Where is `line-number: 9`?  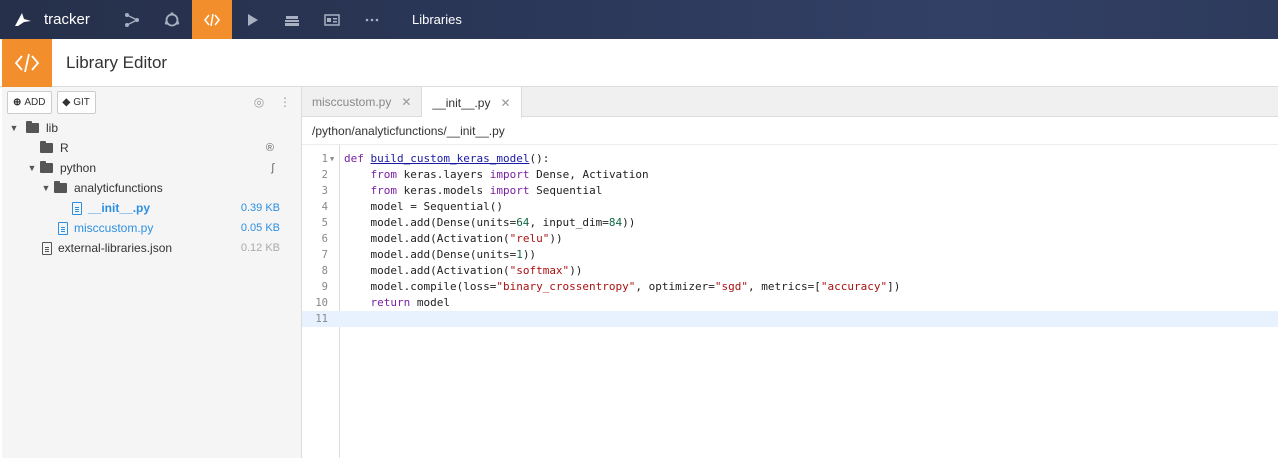
line-number: 9 is located at coordinates (324, 287).